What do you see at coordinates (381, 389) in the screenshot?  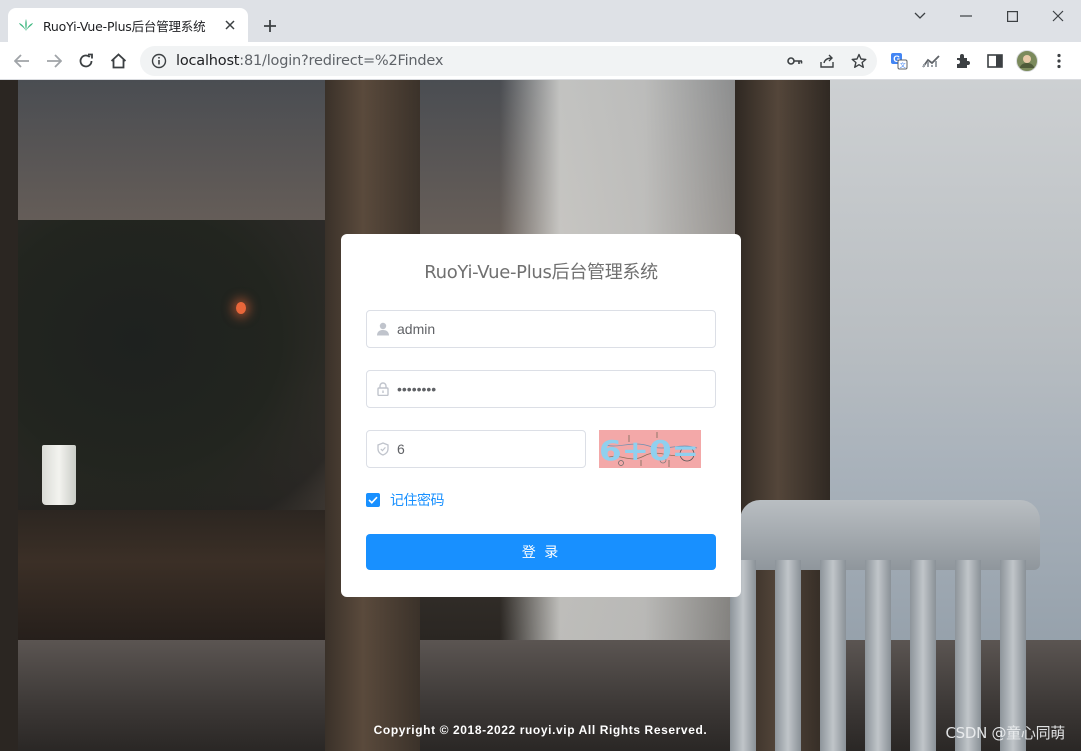 I see `lock-icon` at bounding box center [381, 389].